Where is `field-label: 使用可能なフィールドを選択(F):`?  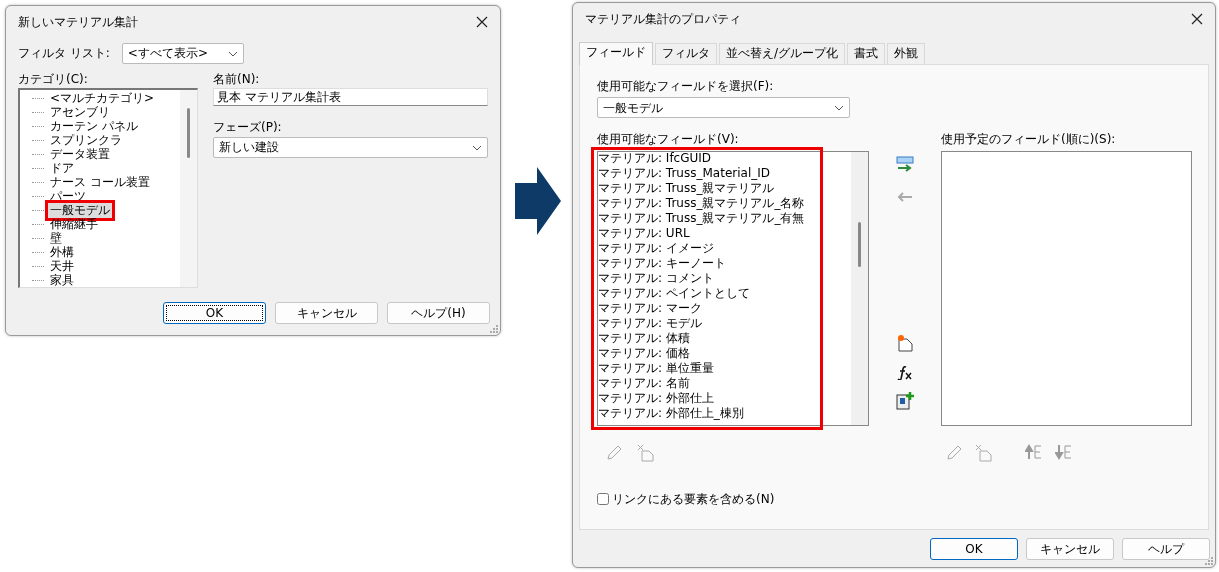
field-label: 使用可能なフィールドを選択(F): is located at coordinates (686, 86).